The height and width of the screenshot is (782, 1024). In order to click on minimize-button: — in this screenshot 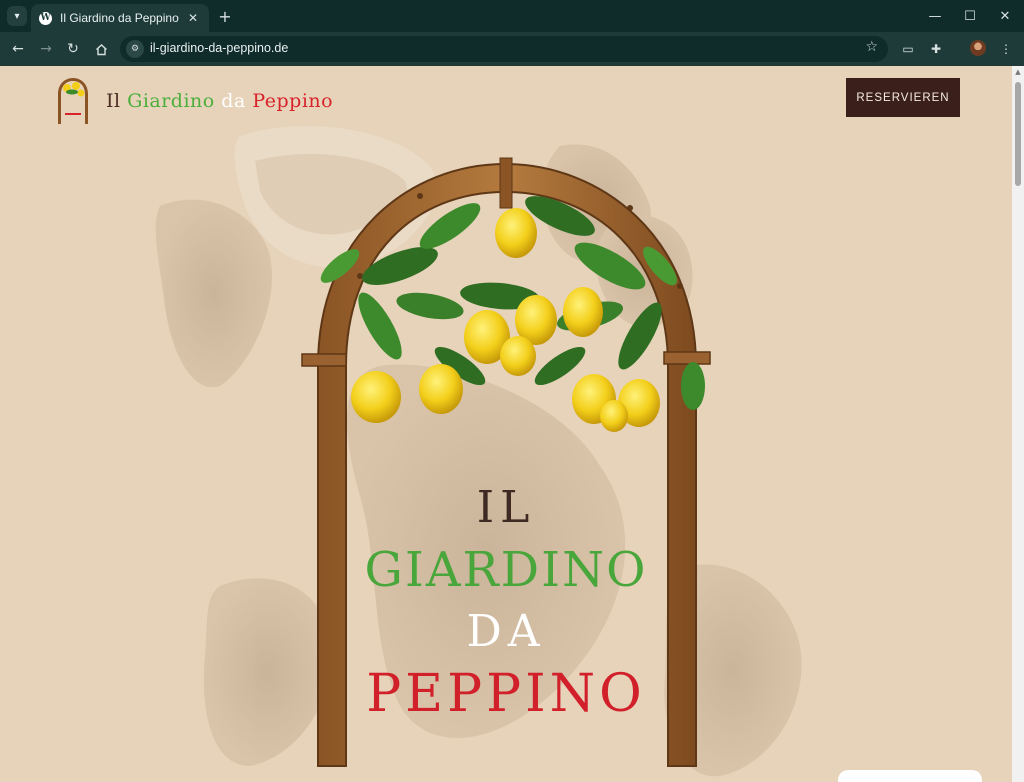, I will do `click(935, 16)`.